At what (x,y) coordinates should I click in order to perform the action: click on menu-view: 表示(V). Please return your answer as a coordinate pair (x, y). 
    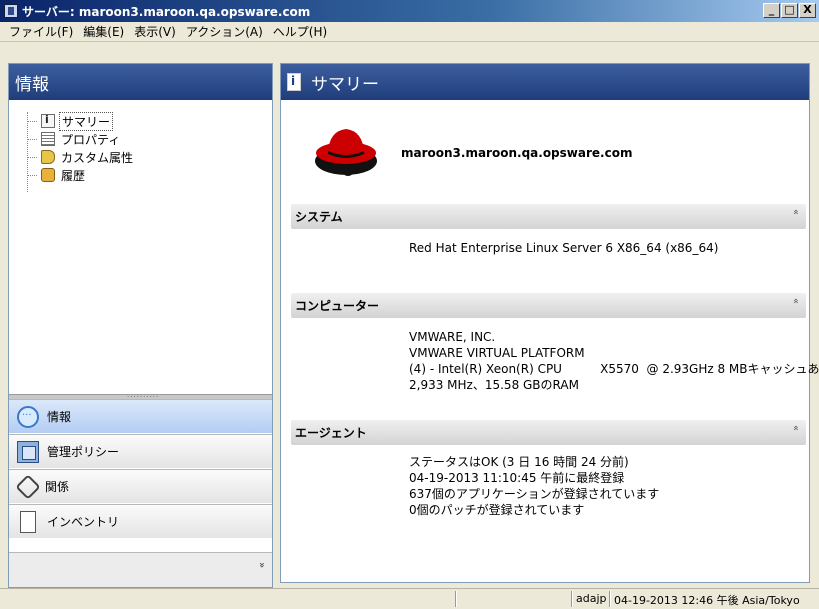
    Looking at the image, I should click on (155, 31).